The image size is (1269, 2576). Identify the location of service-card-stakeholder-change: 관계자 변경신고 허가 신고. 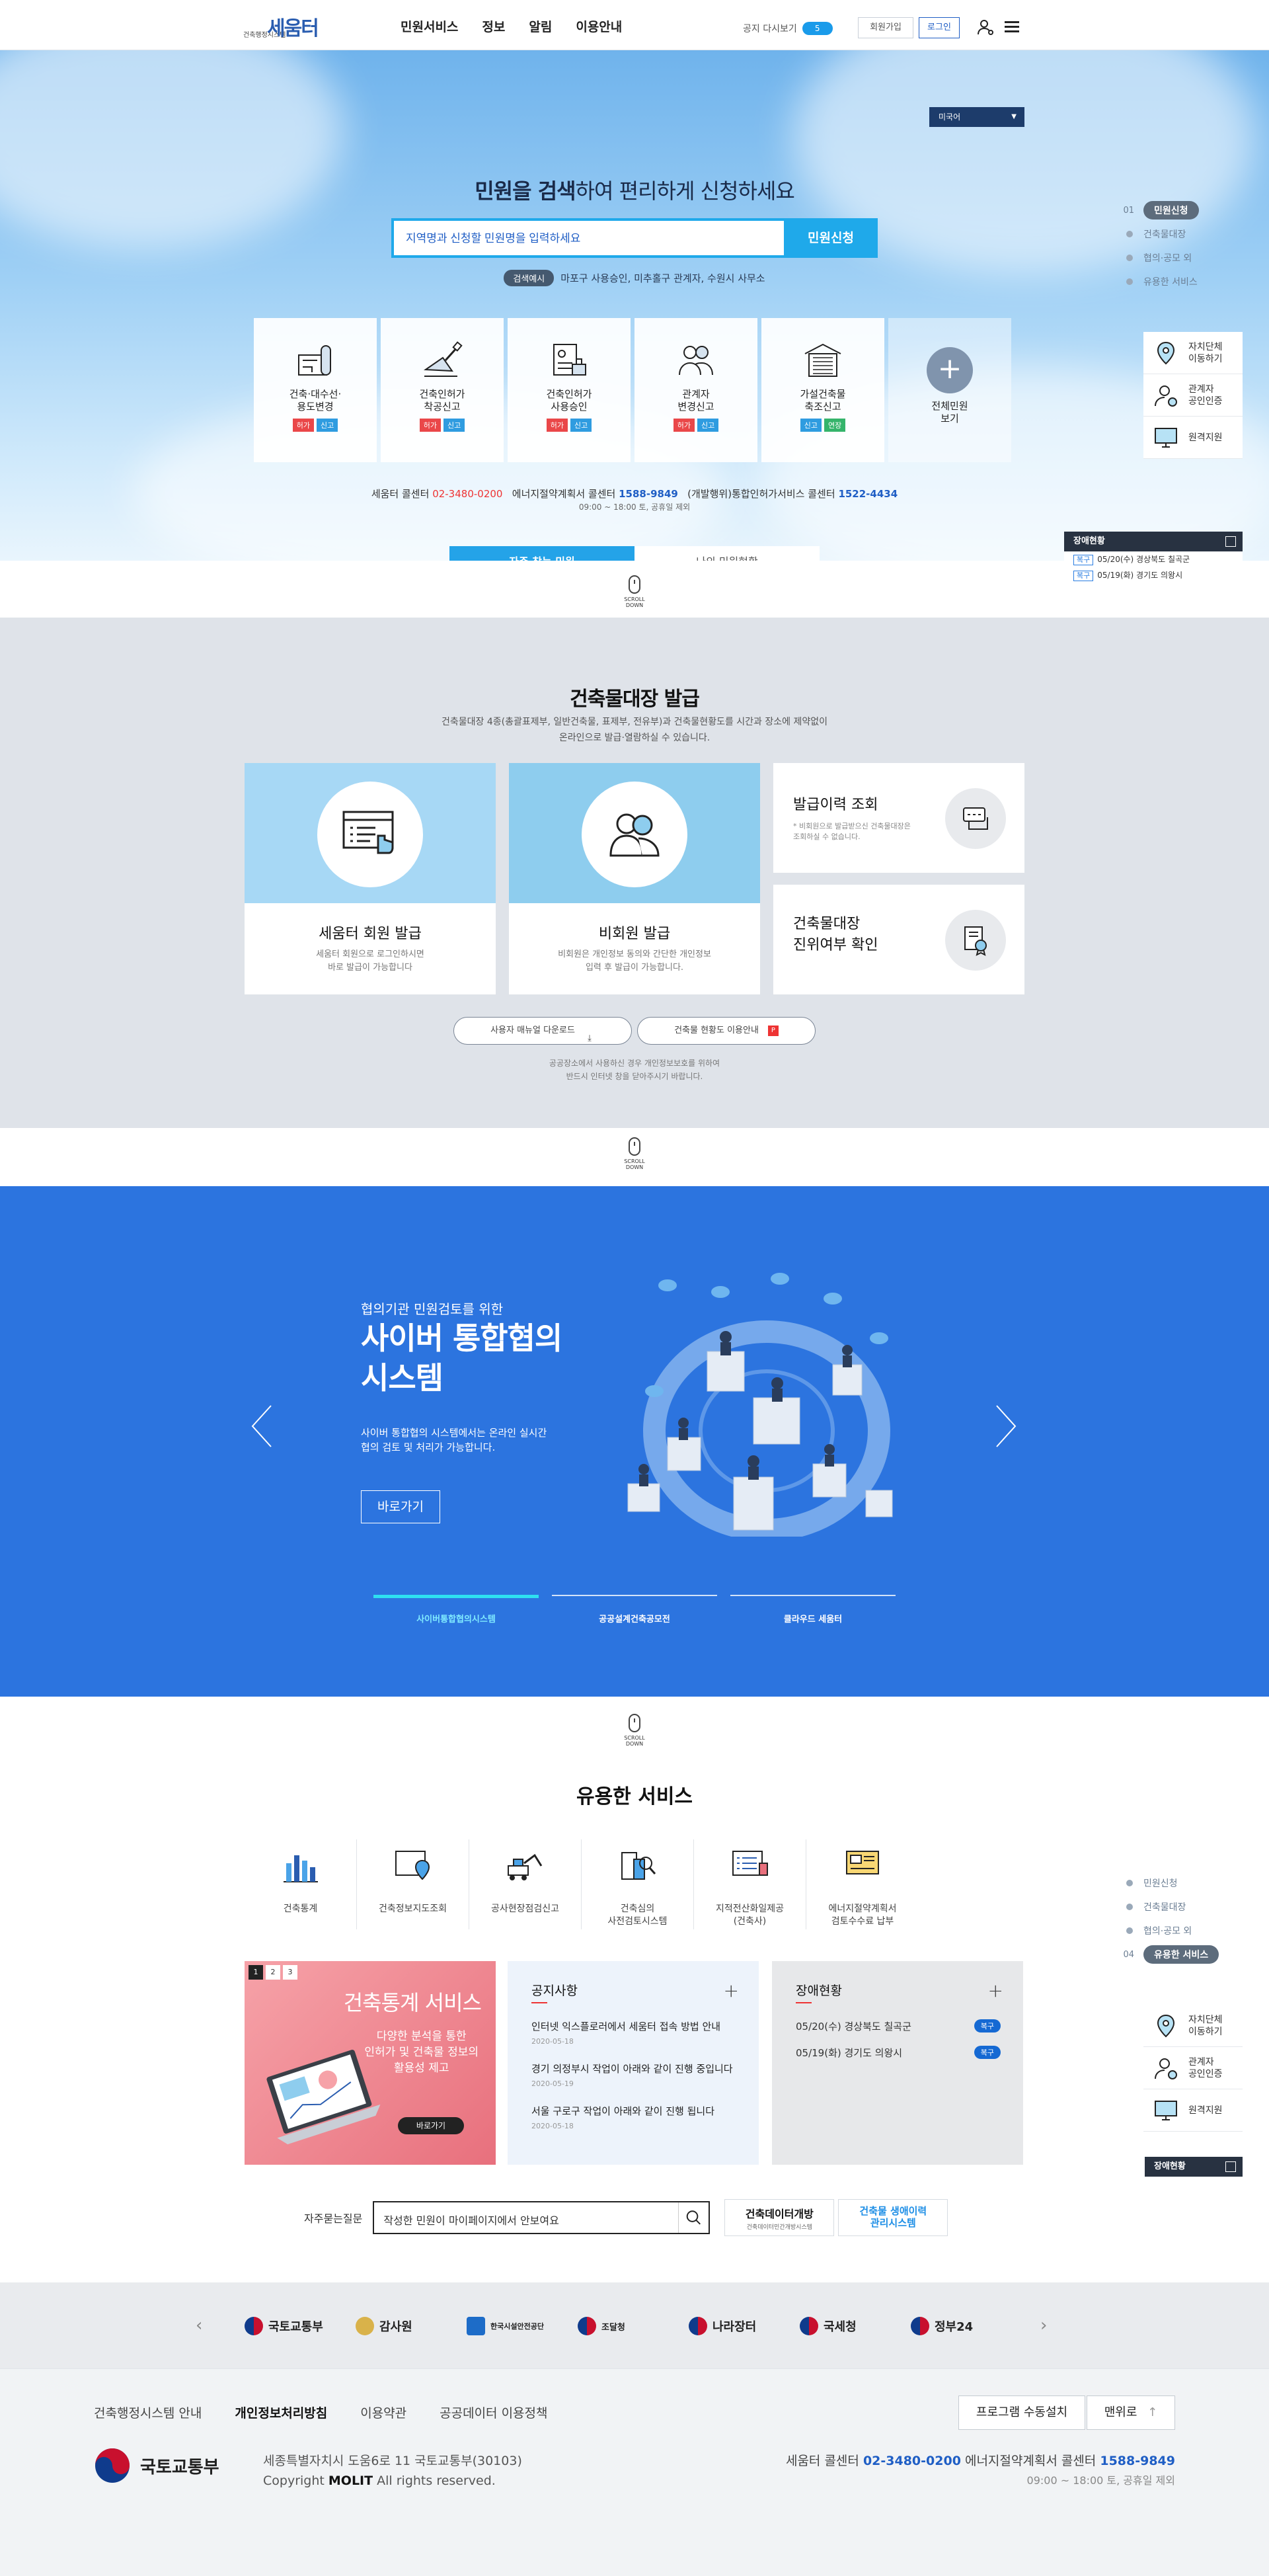
(695, 390).